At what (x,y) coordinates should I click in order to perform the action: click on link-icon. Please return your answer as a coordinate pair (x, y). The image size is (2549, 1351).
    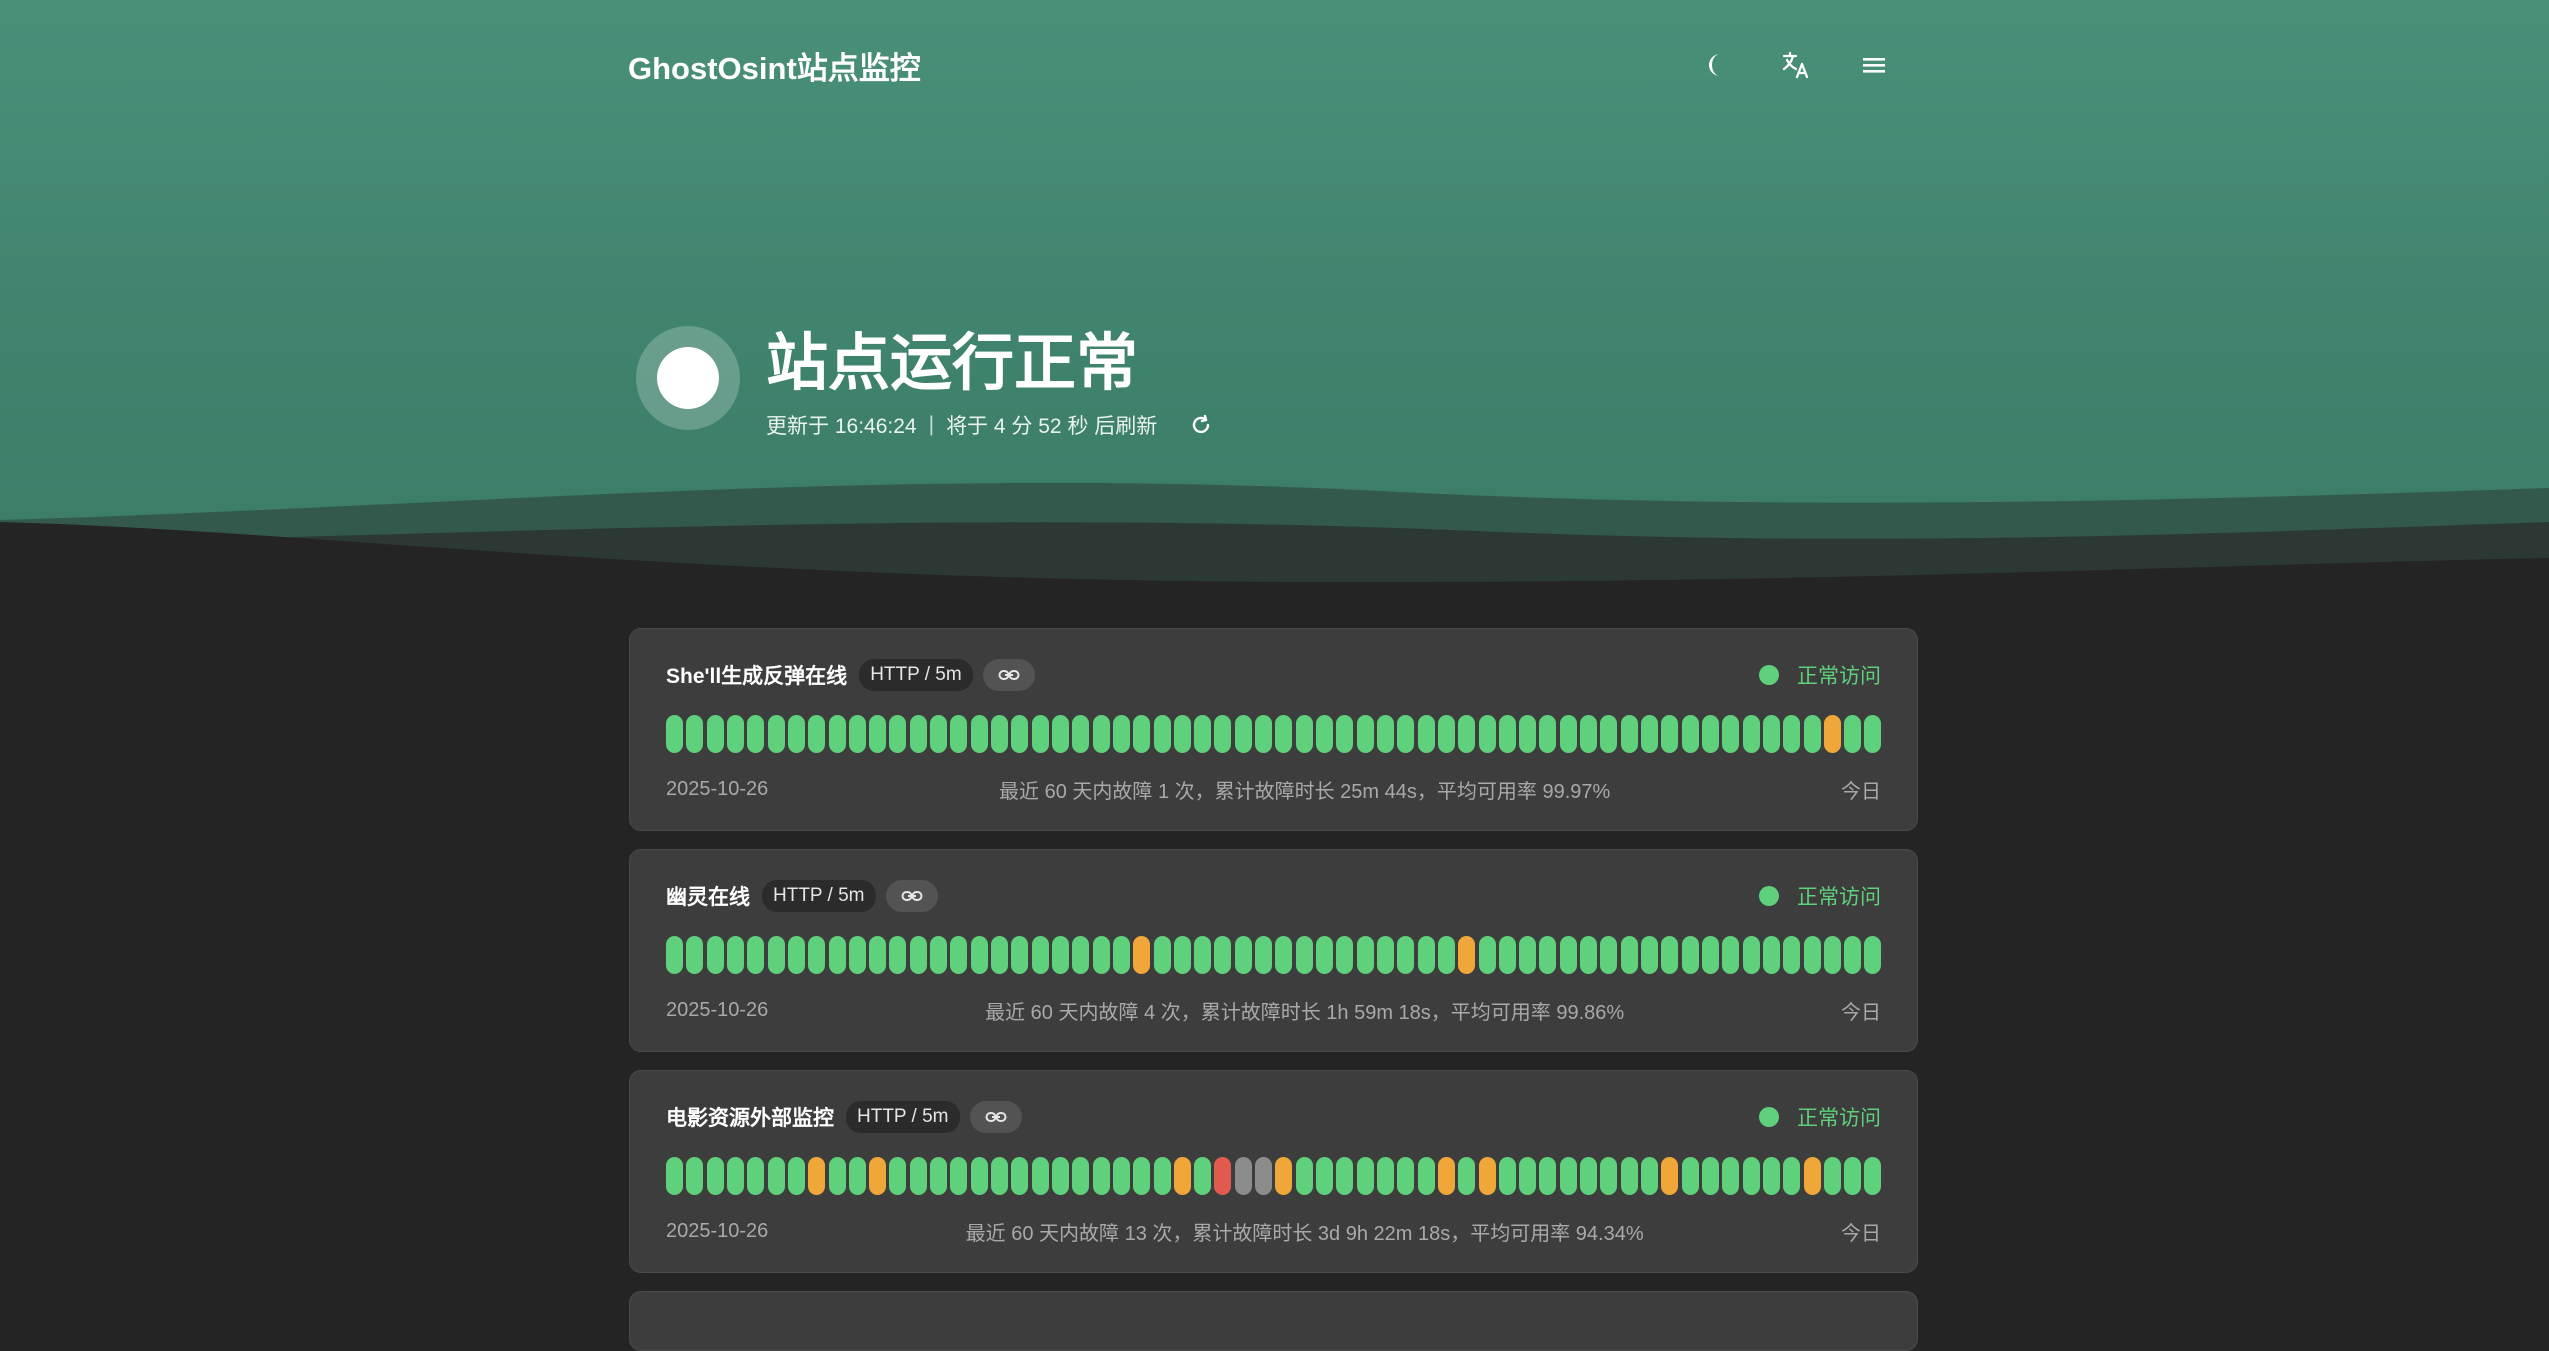
    Looking at the image, I should click on (911, 896).